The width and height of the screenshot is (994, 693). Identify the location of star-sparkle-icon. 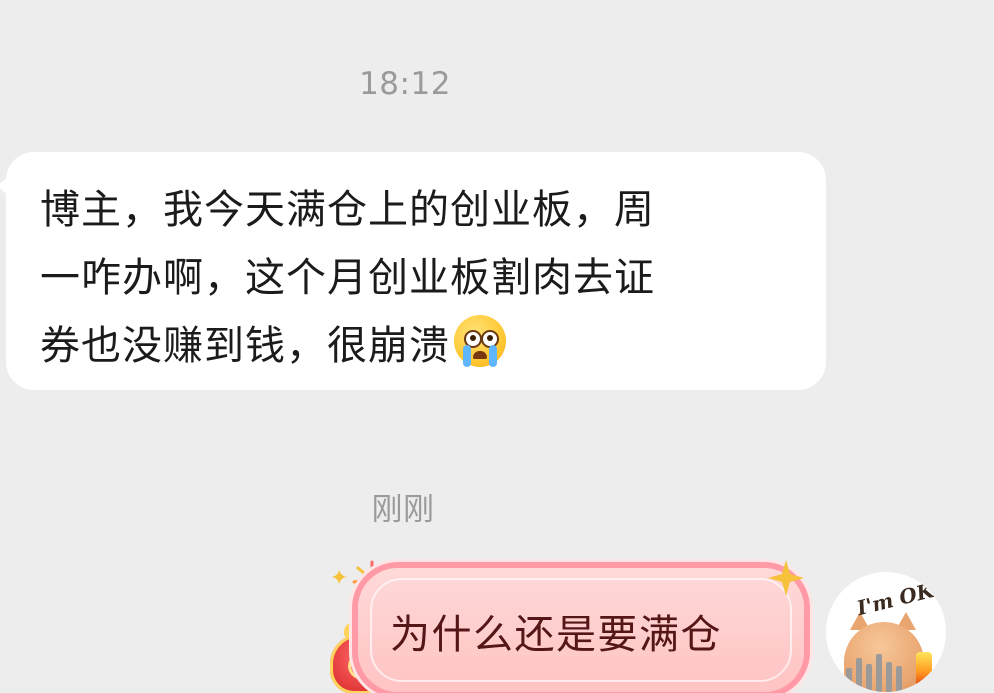
(786, 578).